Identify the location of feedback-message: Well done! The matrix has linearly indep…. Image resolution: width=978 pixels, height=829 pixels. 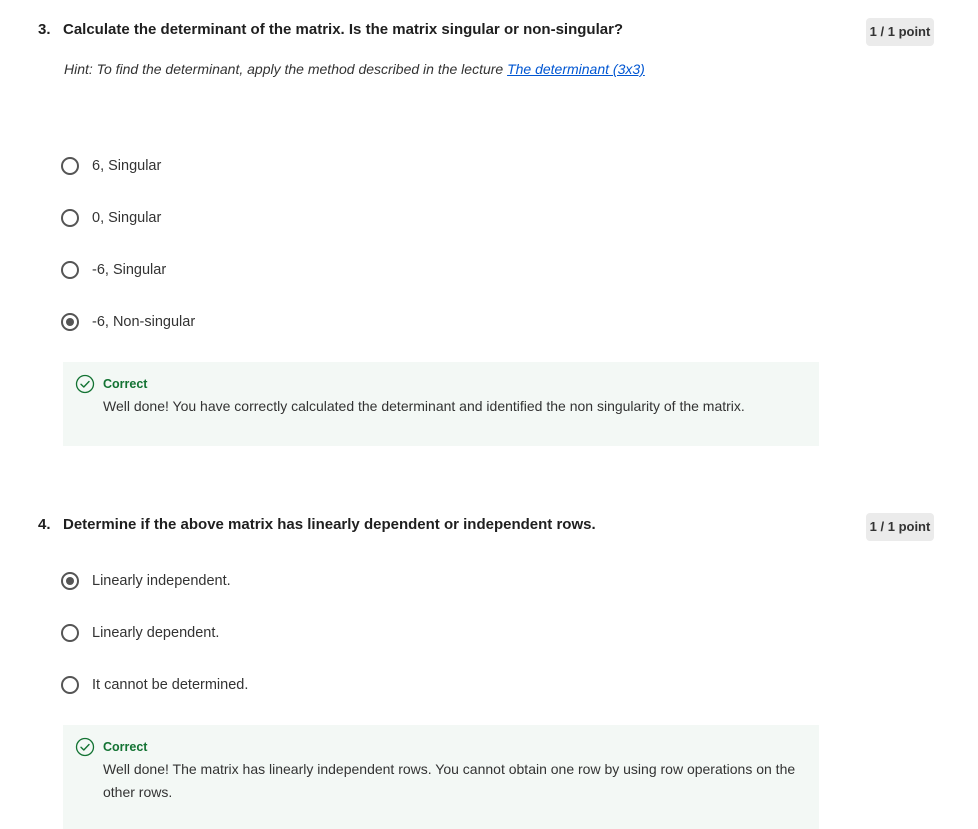
(449, 780).